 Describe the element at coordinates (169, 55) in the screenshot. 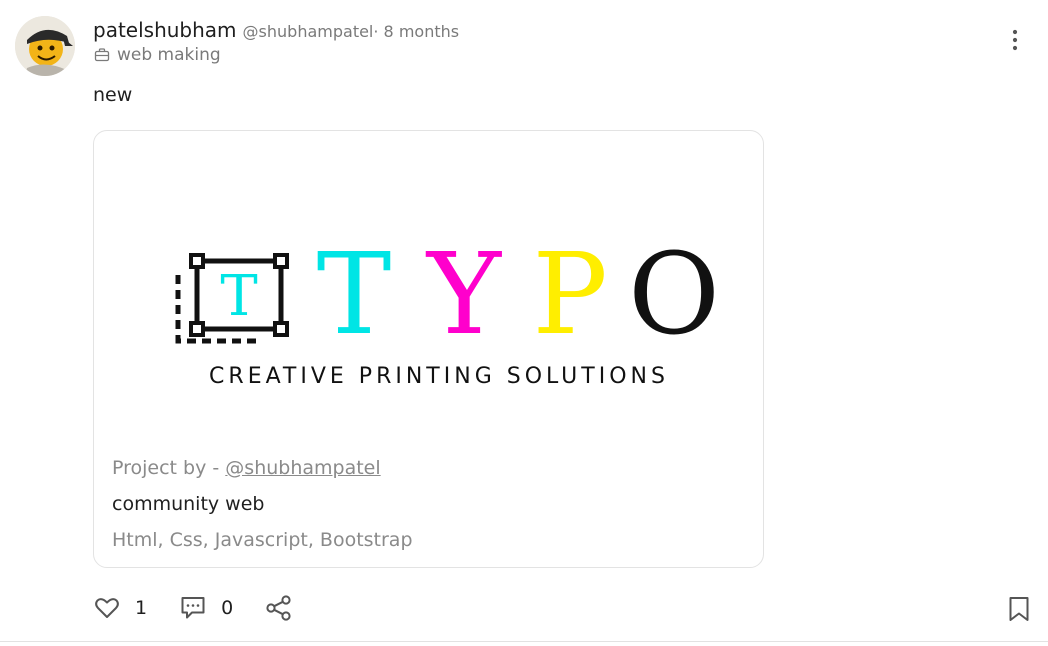

I see `category-label: web making` at that location.